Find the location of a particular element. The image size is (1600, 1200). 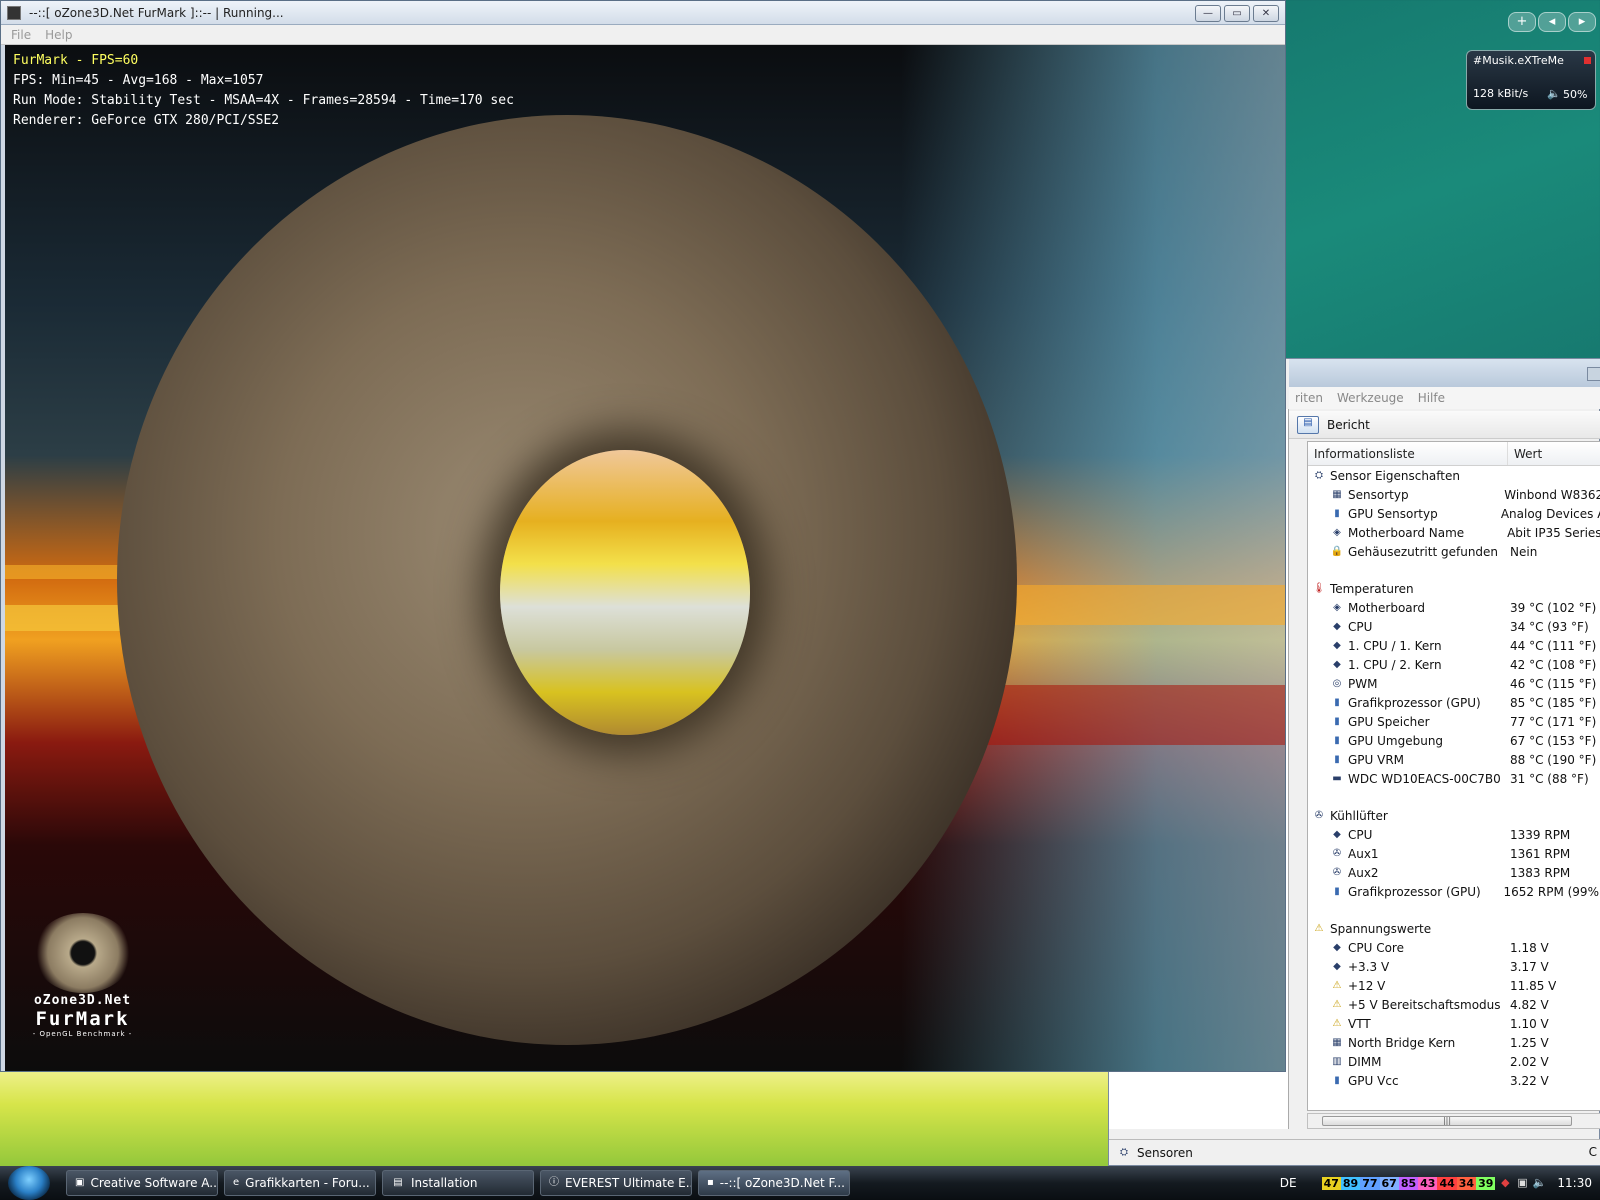

disk-icon: ▬ is located at coordinates (1337, 778).